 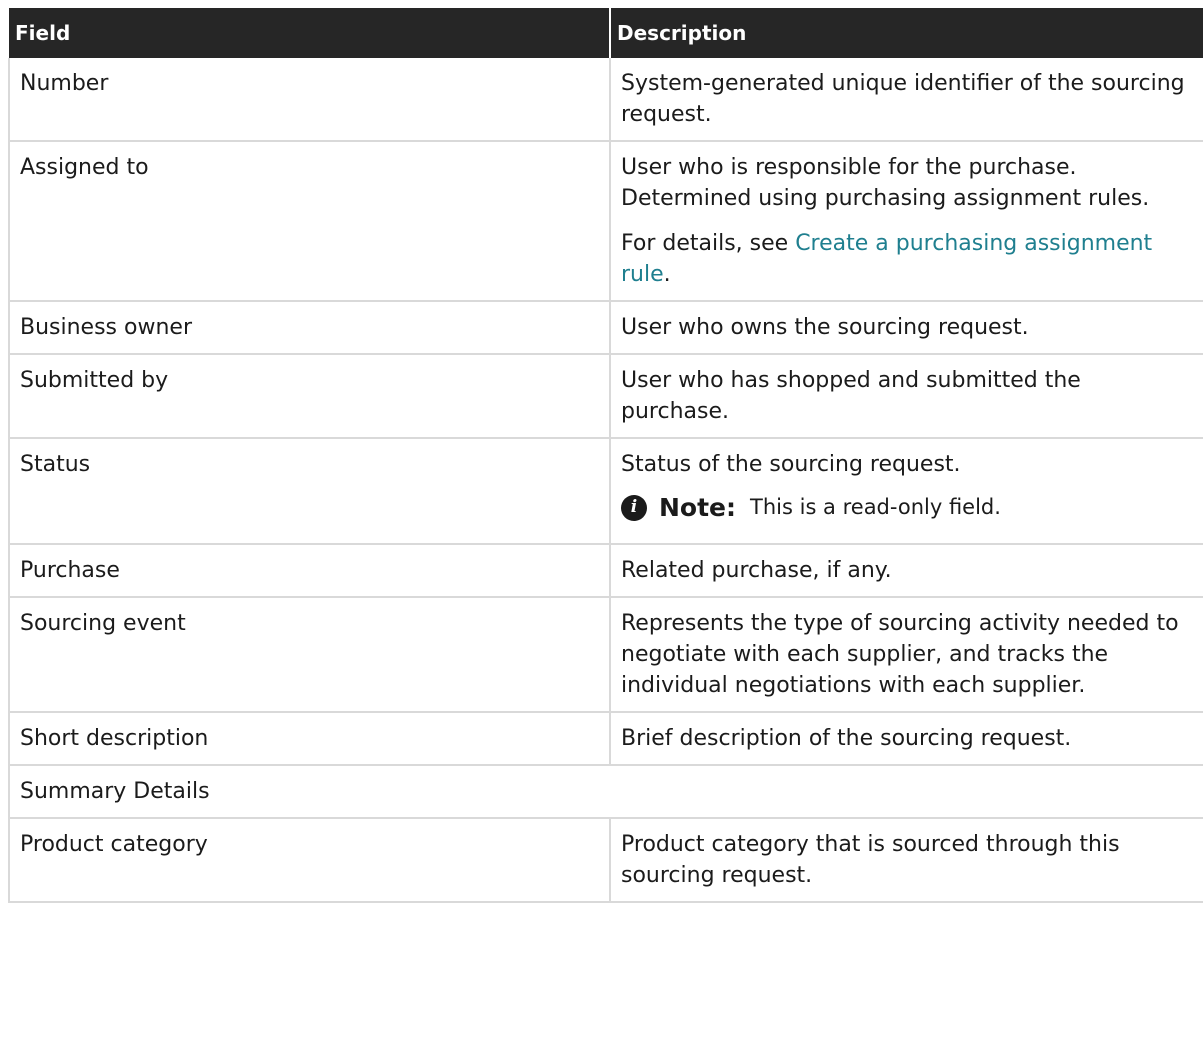 What do you see at coordinates (309, 571) in the screenshot?
I see `field-cell: Purchase` at bounding box center [309, 571].